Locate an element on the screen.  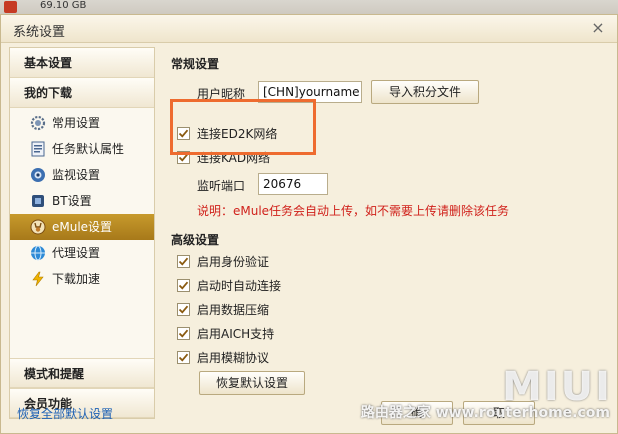
sidebar-item-bt: BT设置 is located at coordinates (82, 201).